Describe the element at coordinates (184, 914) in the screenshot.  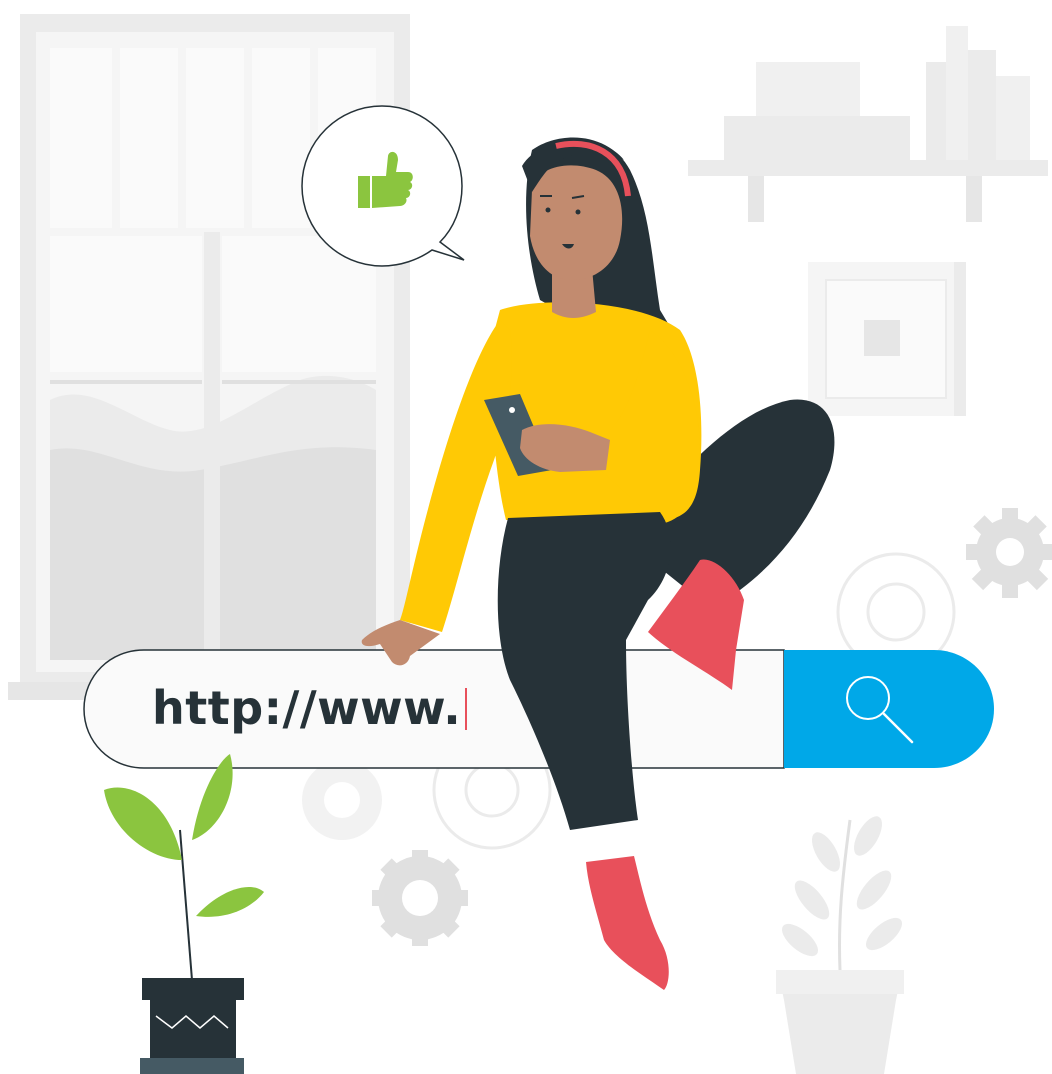
I see `green-plant` at that location.